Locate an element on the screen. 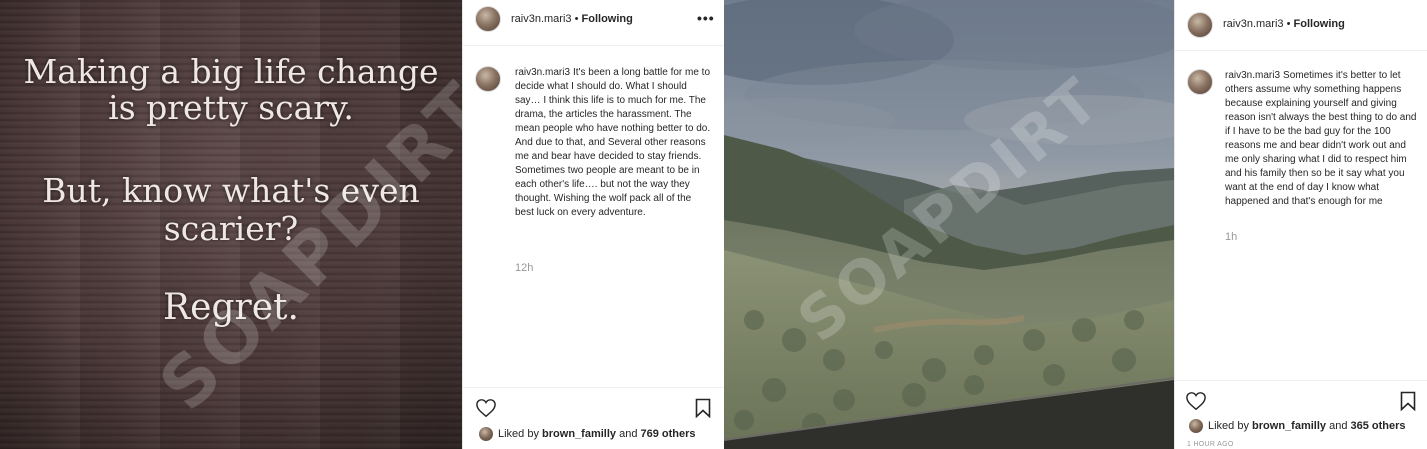 The image size is (1427, 449). likes-count: 365 others is located at coordinates (1378, 426).